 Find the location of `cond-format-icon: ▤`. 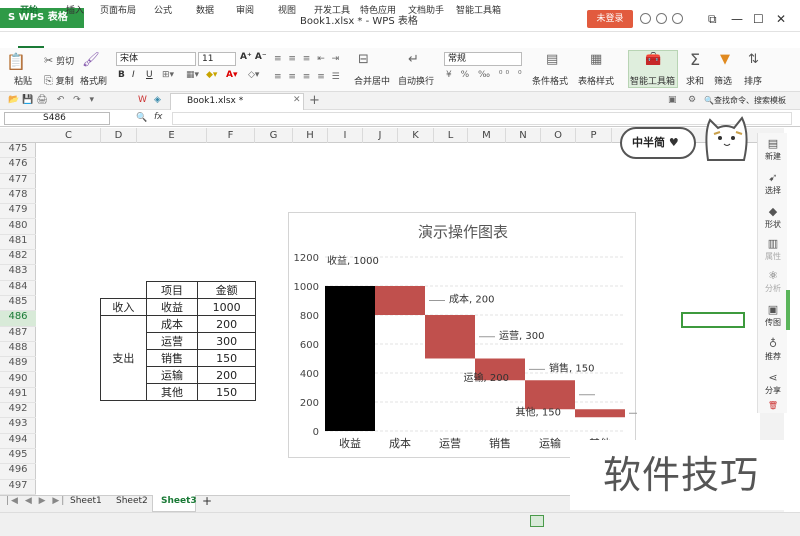

cond-format-icon: ▤ is located at coordinates (552, 59).